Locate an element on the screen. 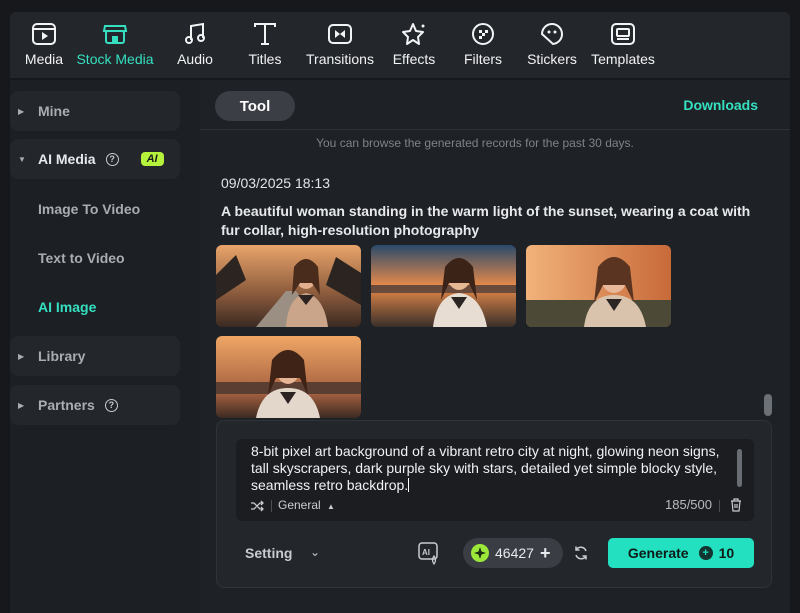 Image resolution: width=800 pixels, height=613 pixels. credits-balance: 46427 + is located at coordinates (513, 553).